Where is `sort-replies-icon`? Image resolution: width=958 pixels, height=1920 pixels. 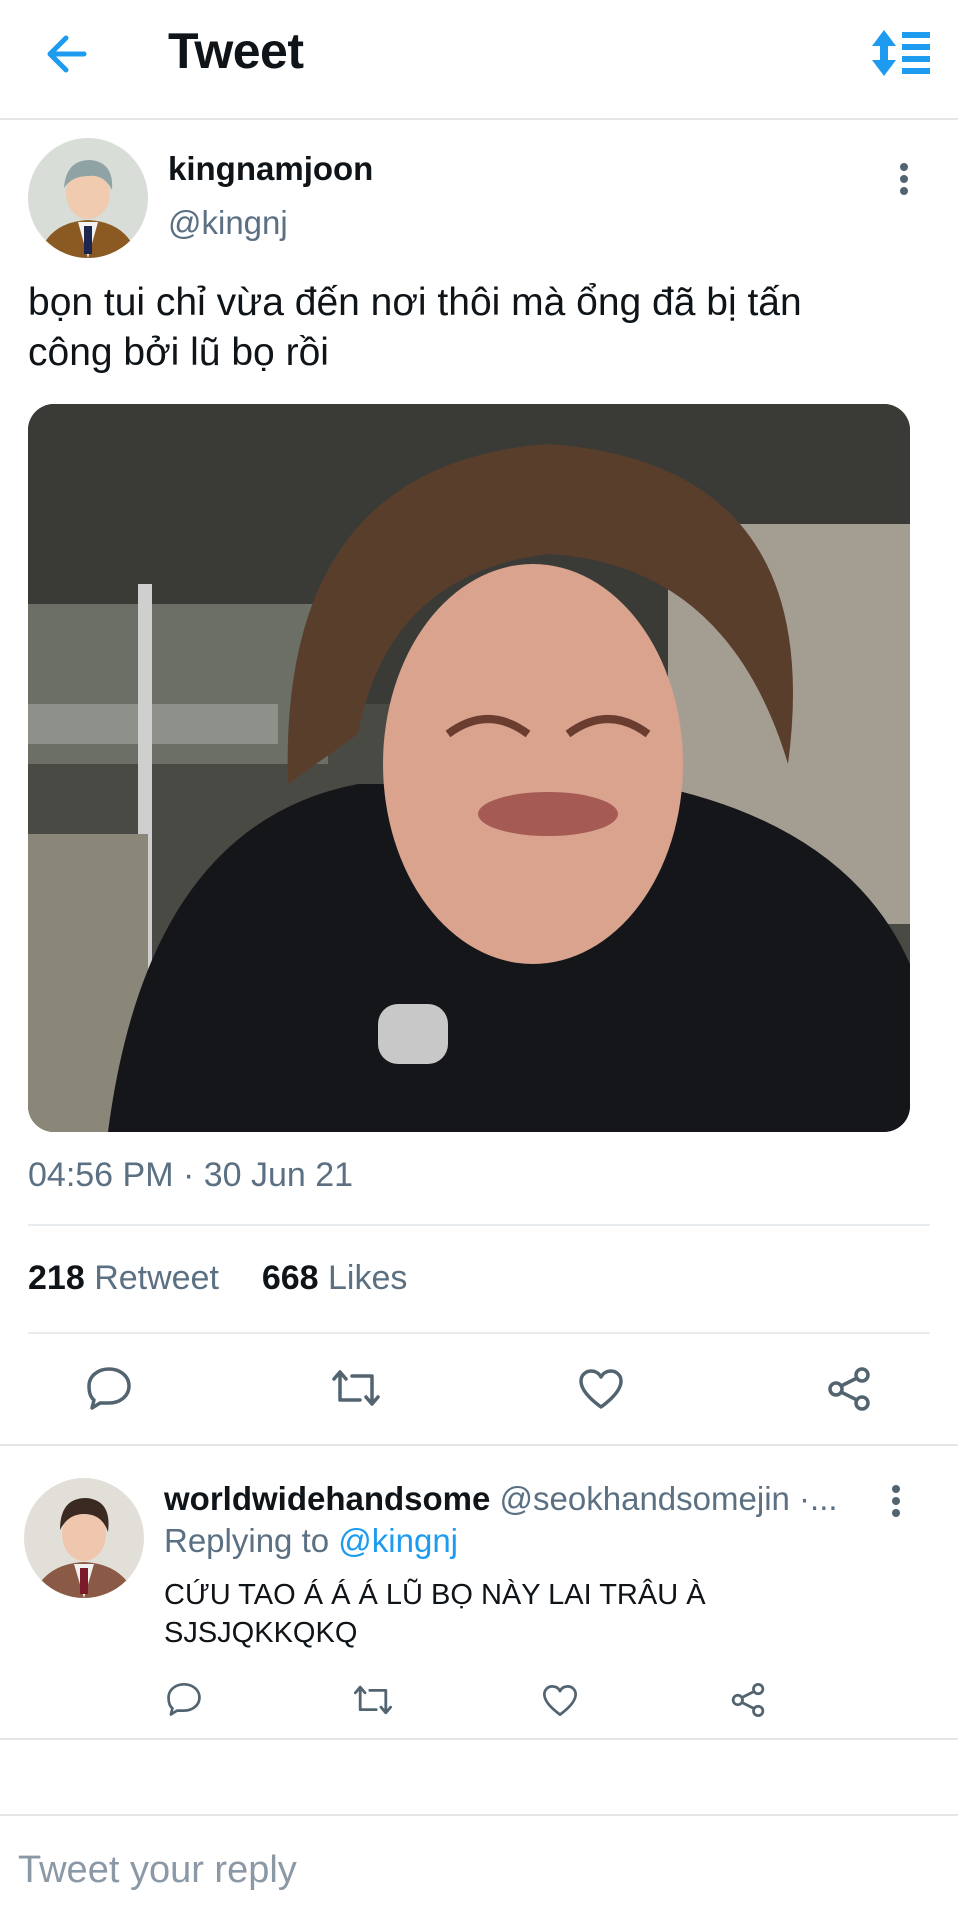
sort-replies-icon is located at coordinates (901, 53).